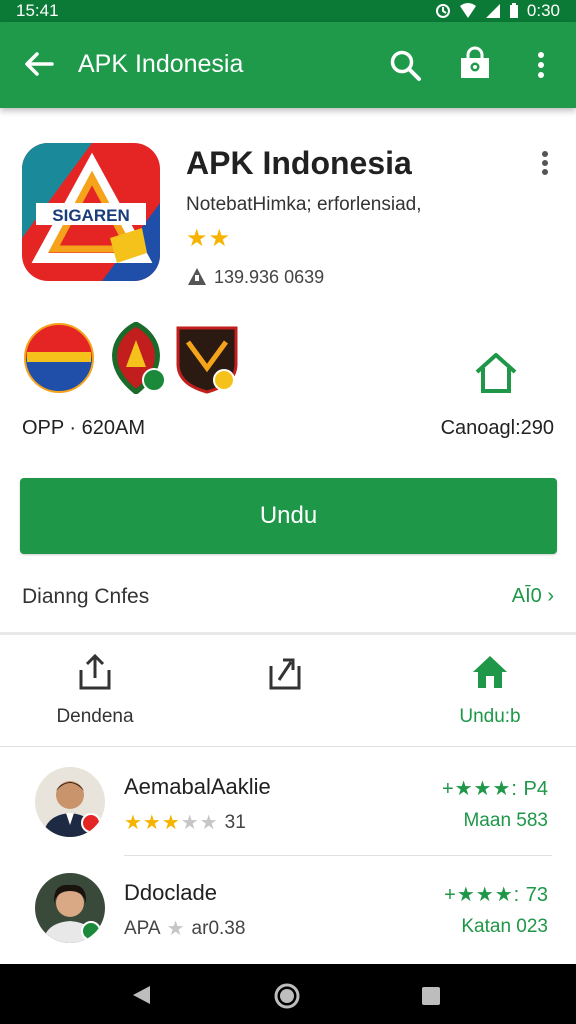  What do you see at coordinates (86, 596) in the screenshot?
I see `section-label: Dianng Cnfes` at bounding box center [86, 596].